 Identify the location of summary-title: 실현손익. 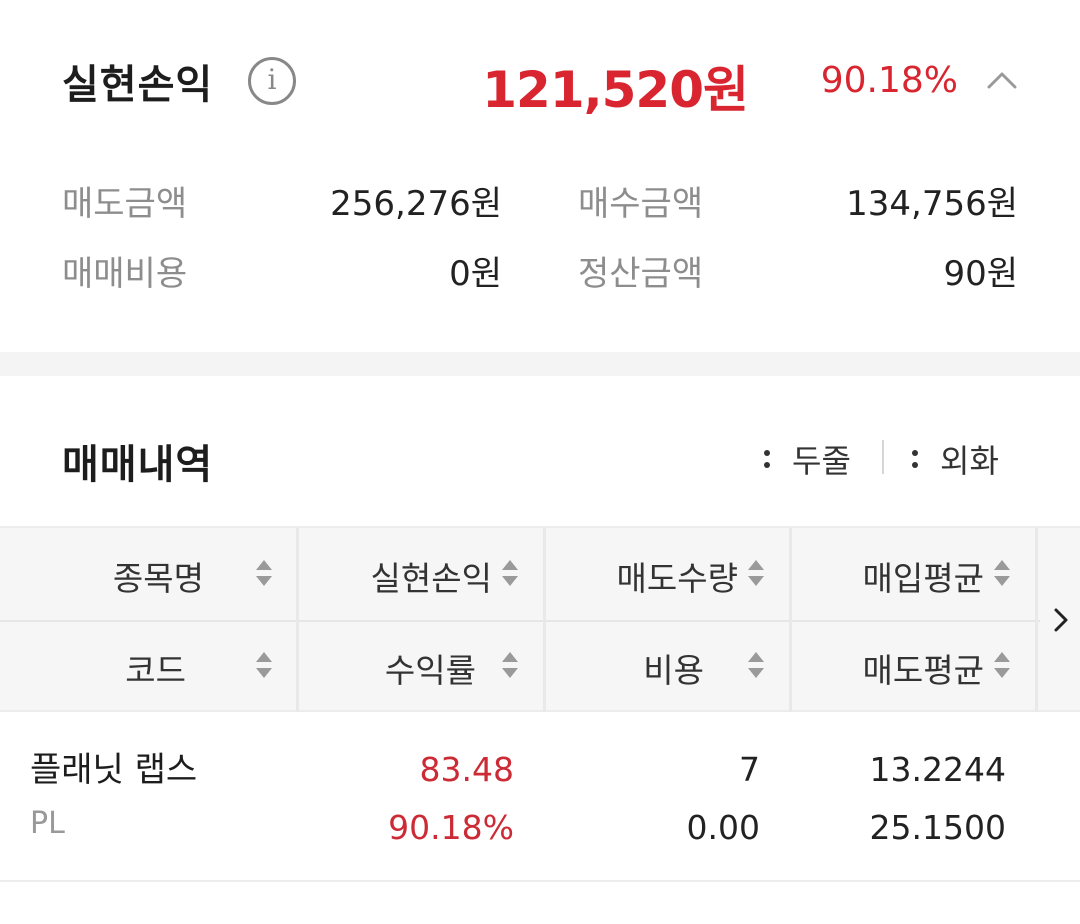
(138, 85).